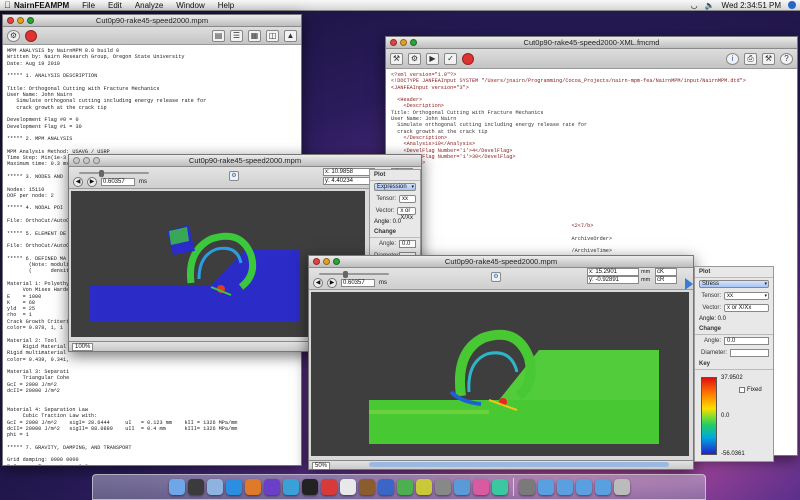 Image resolution: width=800 pixels, height=500 pixels. I want to click on document-icon: ▤, so click(218, 35).